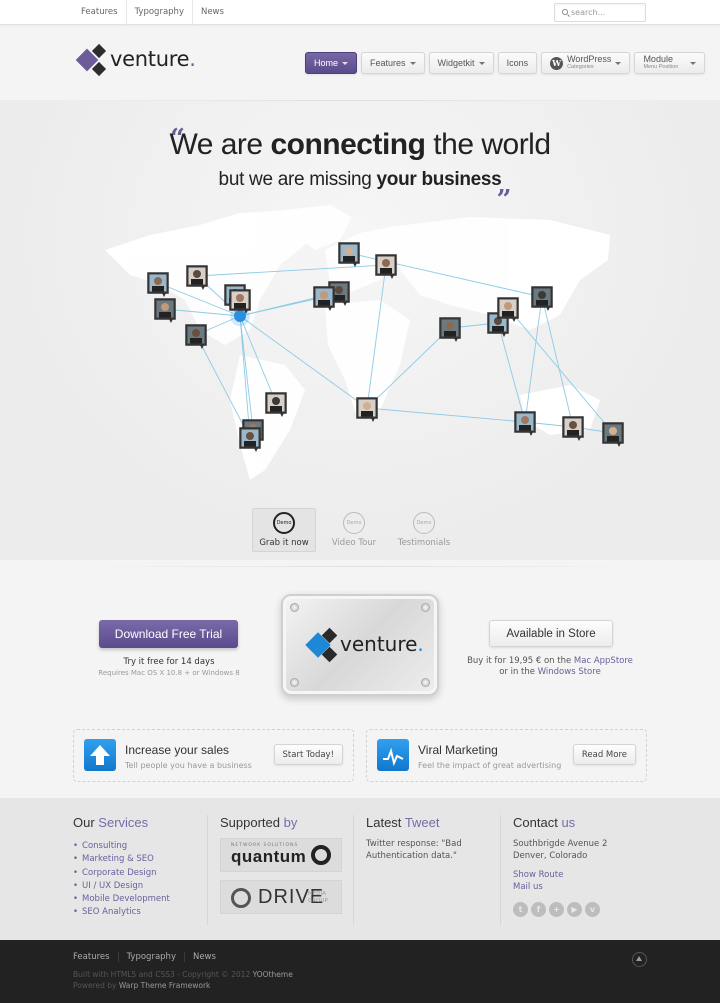  I want to click on service-link: Mobile Development, so click(121, 899).